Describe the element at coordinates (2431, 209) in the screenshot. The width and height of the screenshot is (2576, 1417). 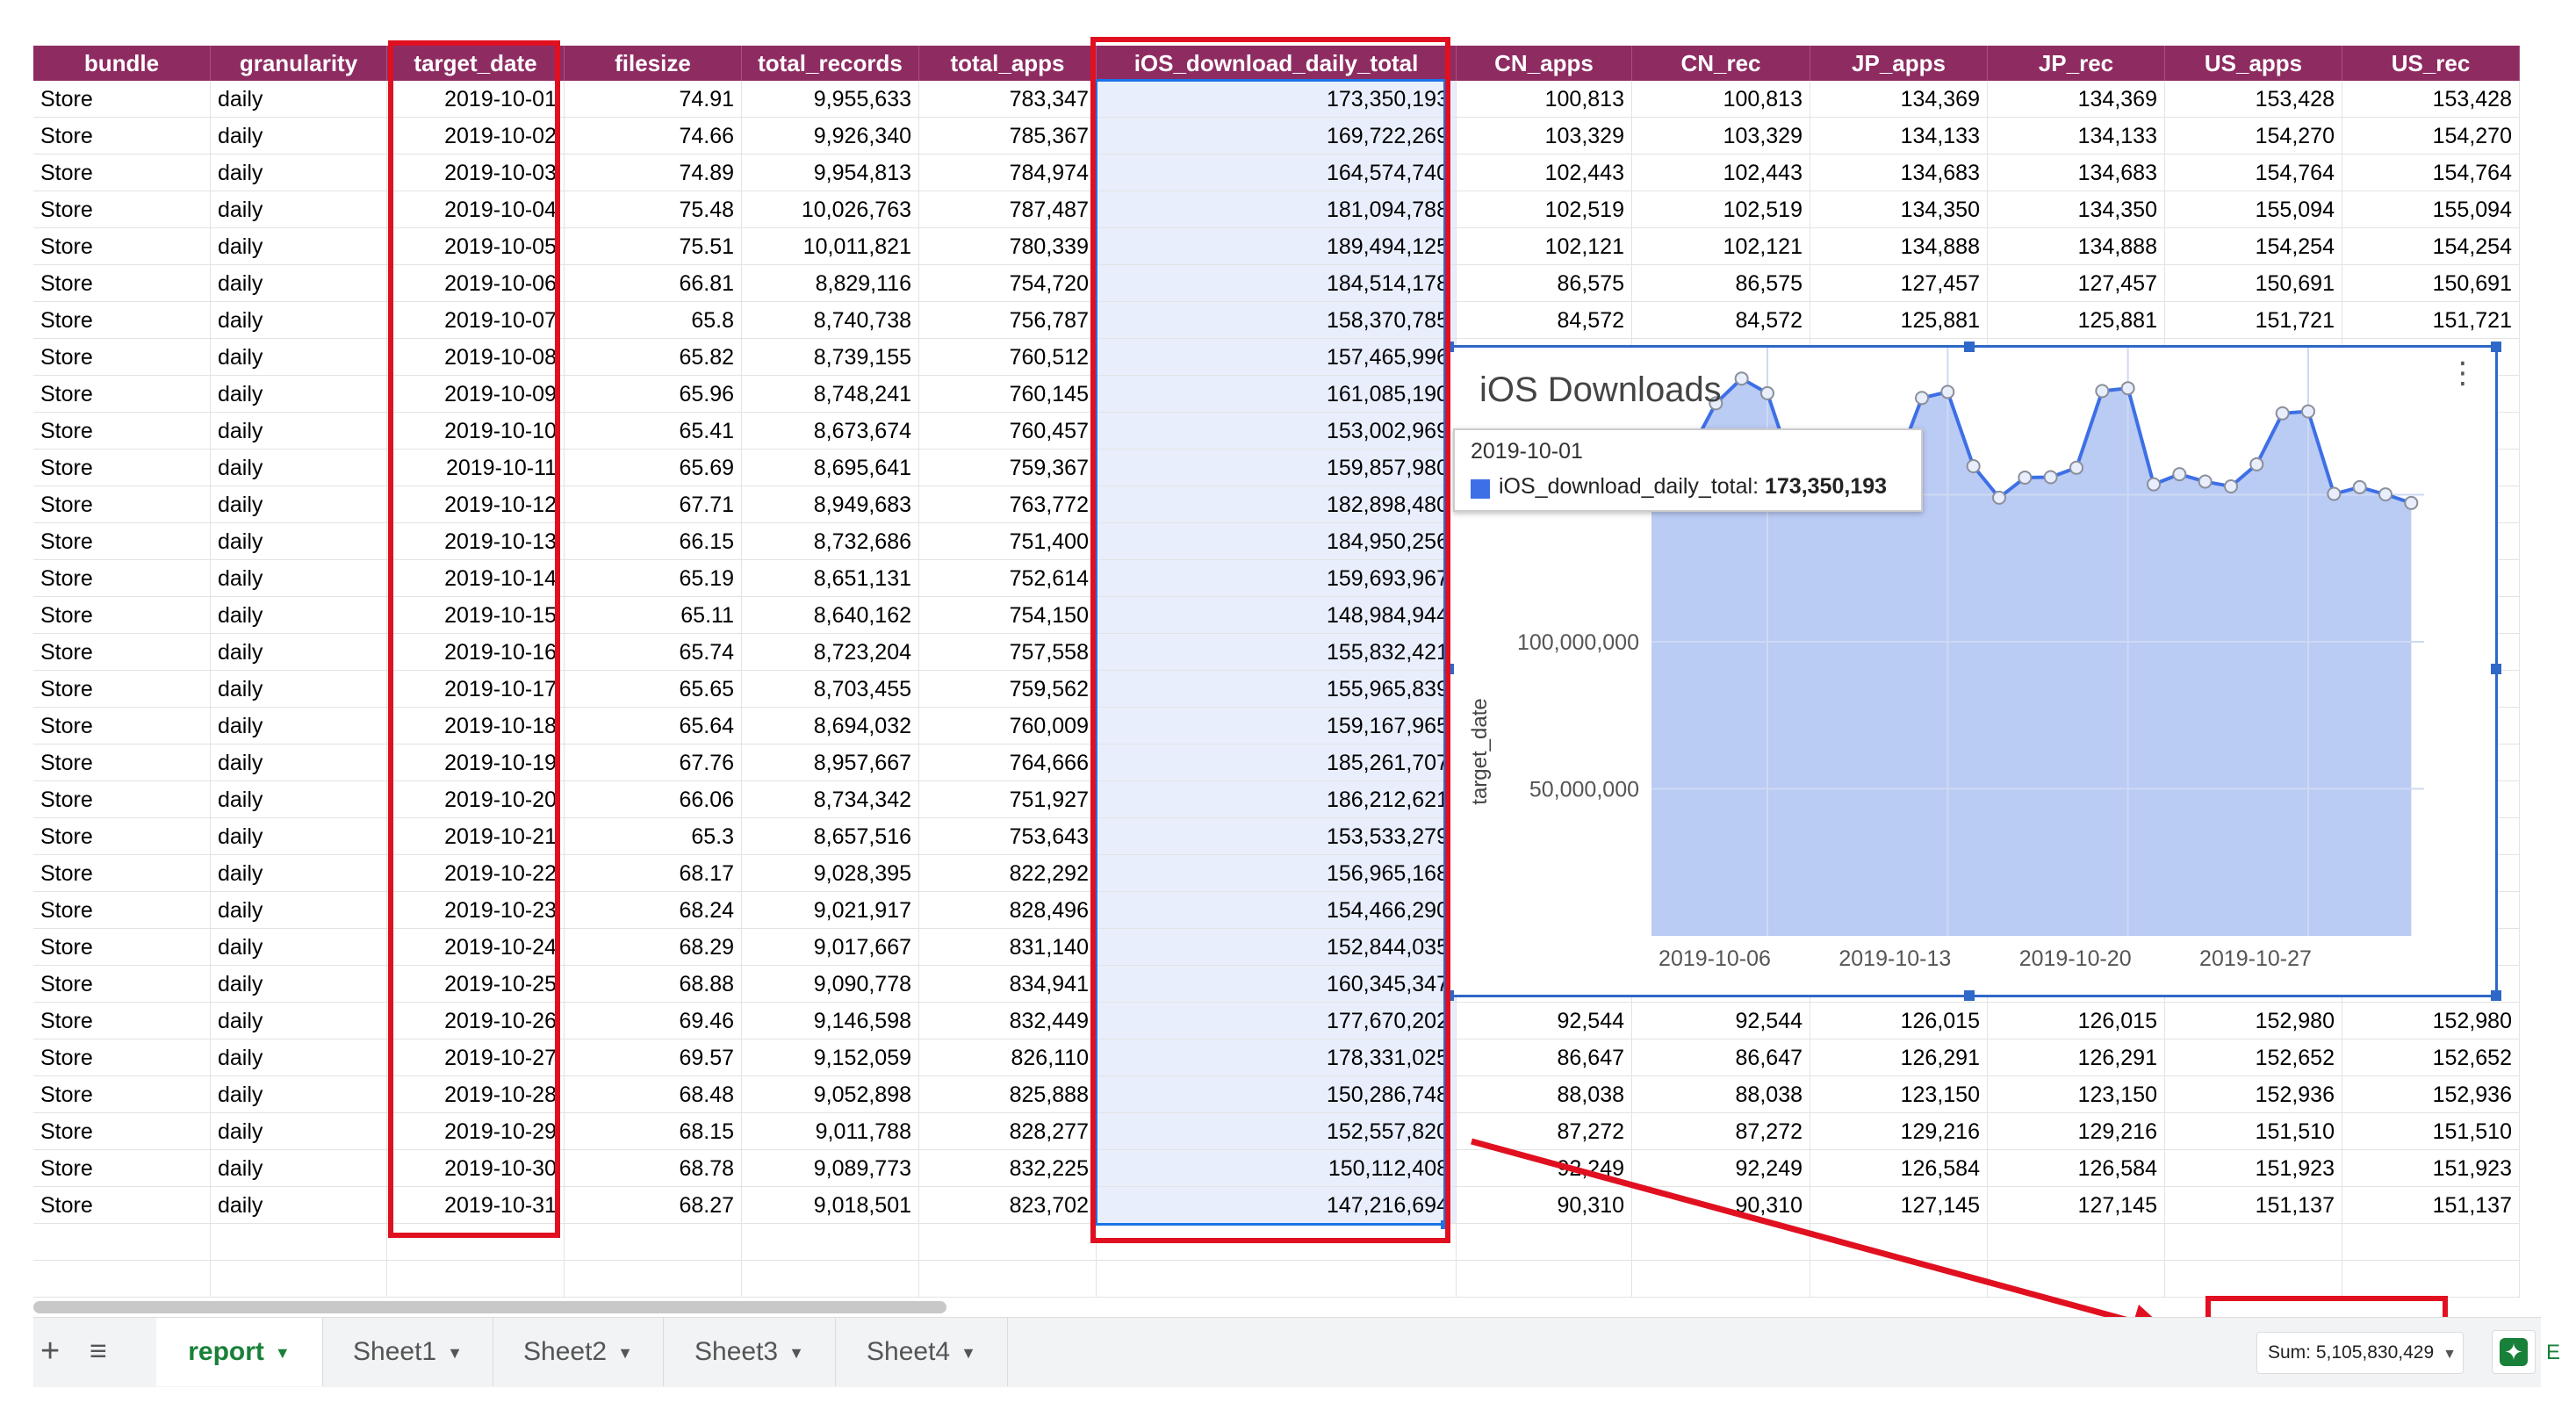
I see `table-cell: 155,094` at that location.